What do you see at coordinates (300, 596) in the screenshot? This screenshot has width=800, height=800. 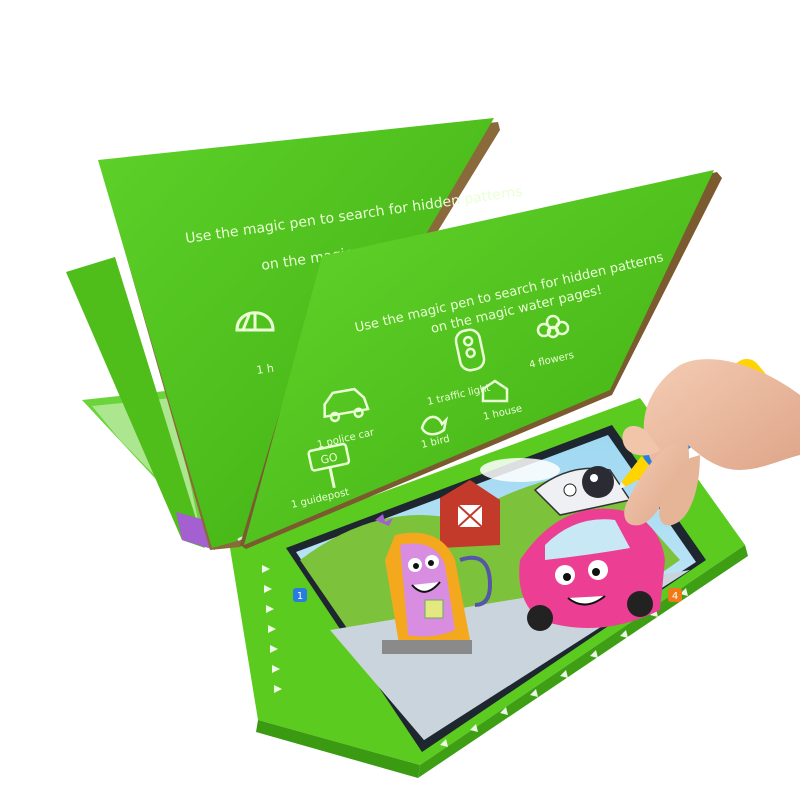 I see `page-number-1: 1` at bounding box center [300, 596].